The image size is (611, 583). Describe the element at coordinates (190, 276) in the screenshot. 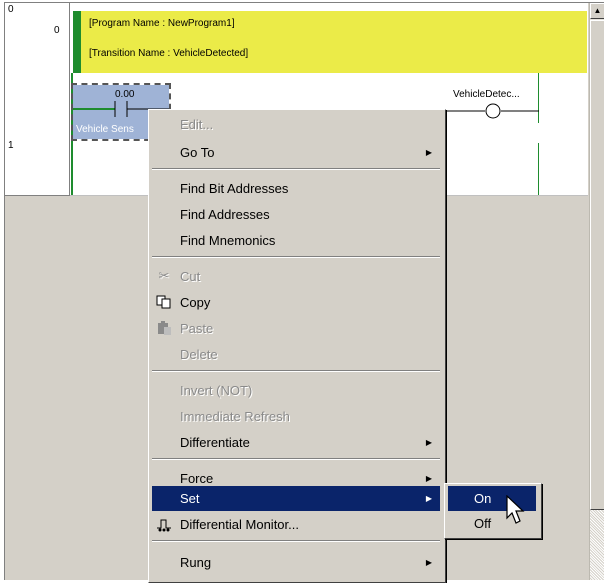

I see `menu-item-label: Cut` at that location.